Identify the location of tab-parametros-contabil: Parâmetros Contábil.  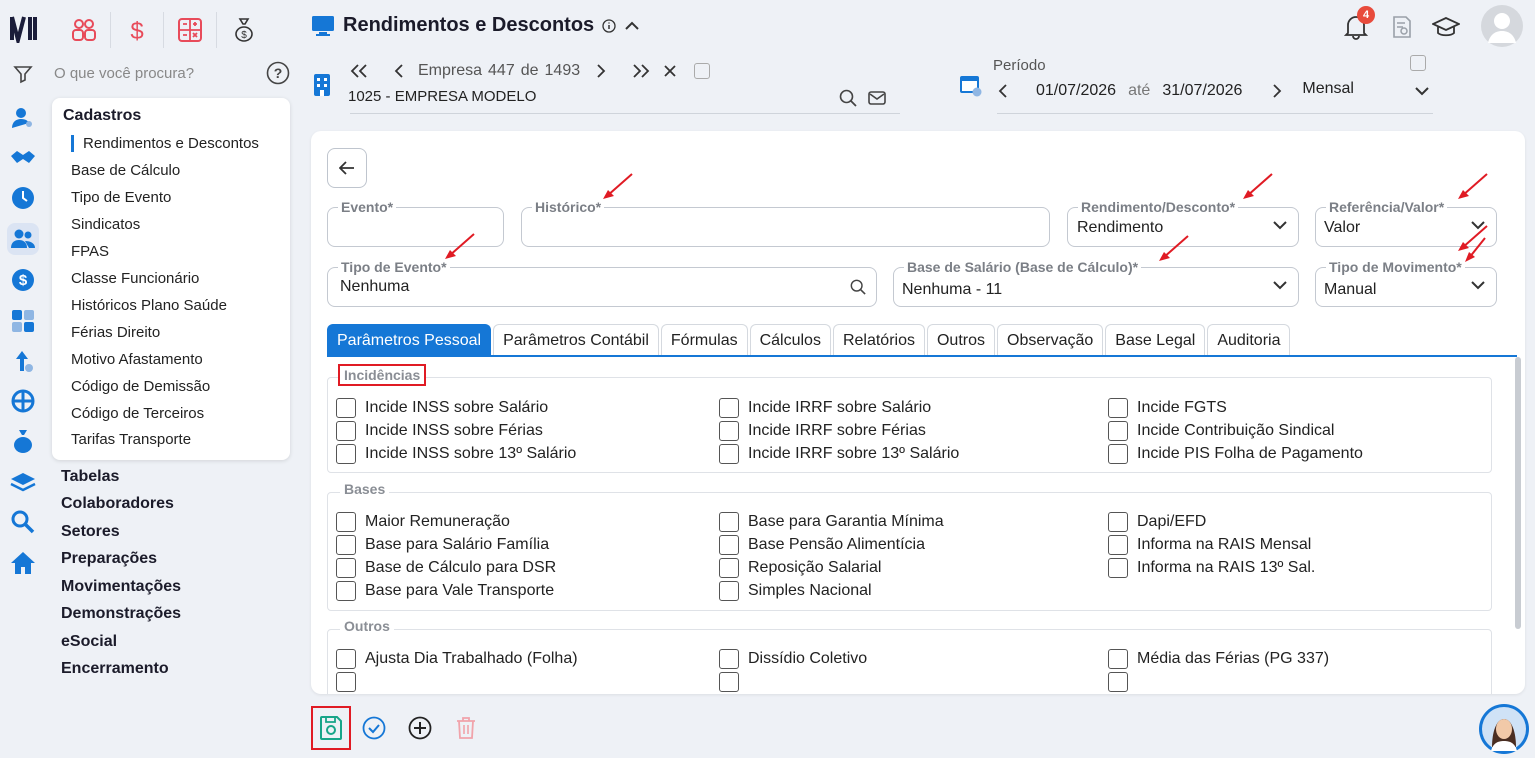
(576, 340).